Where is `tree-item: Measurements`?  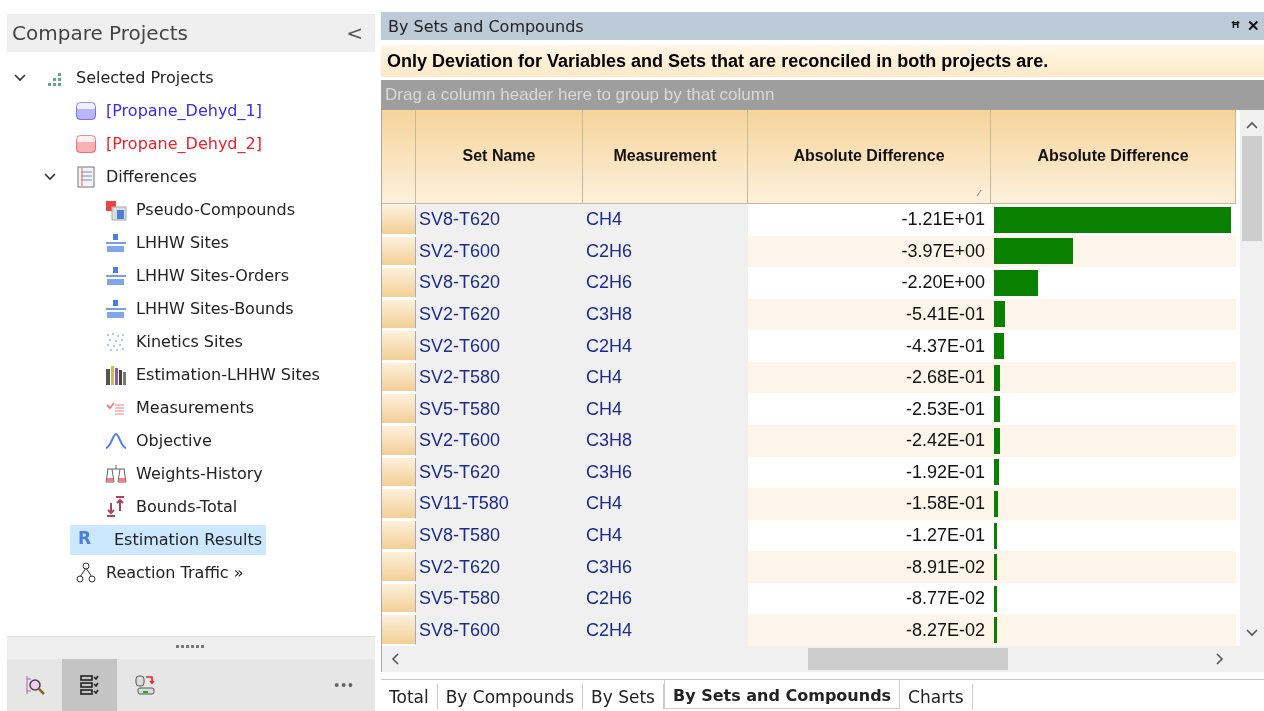
tree-item: Measurements is located at coordinates (179, 407).